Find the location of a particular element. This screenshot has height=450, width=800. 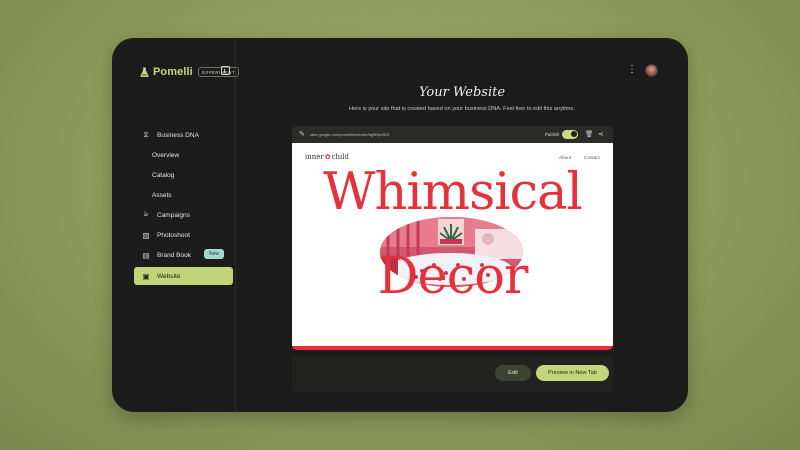

flower-icon: ✿ is located at coordinates (327, 157).